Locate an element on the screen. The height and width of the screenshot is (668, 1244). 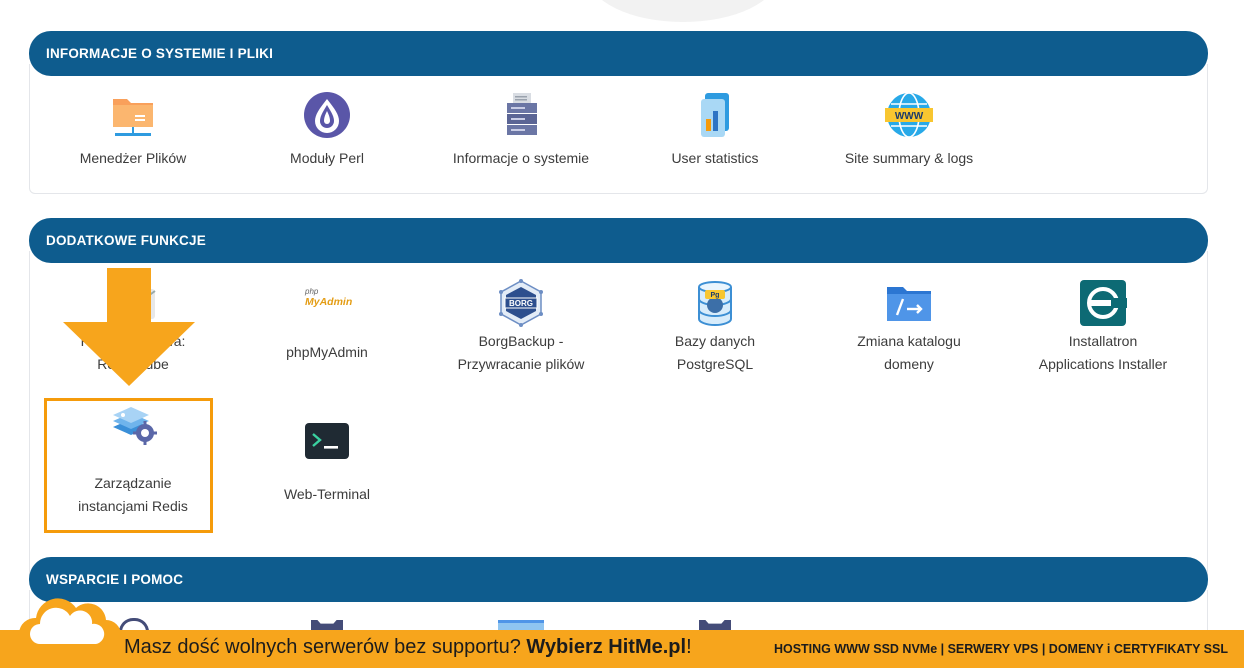
banner-text-suffix: ! is located at coordinates (689, 647).